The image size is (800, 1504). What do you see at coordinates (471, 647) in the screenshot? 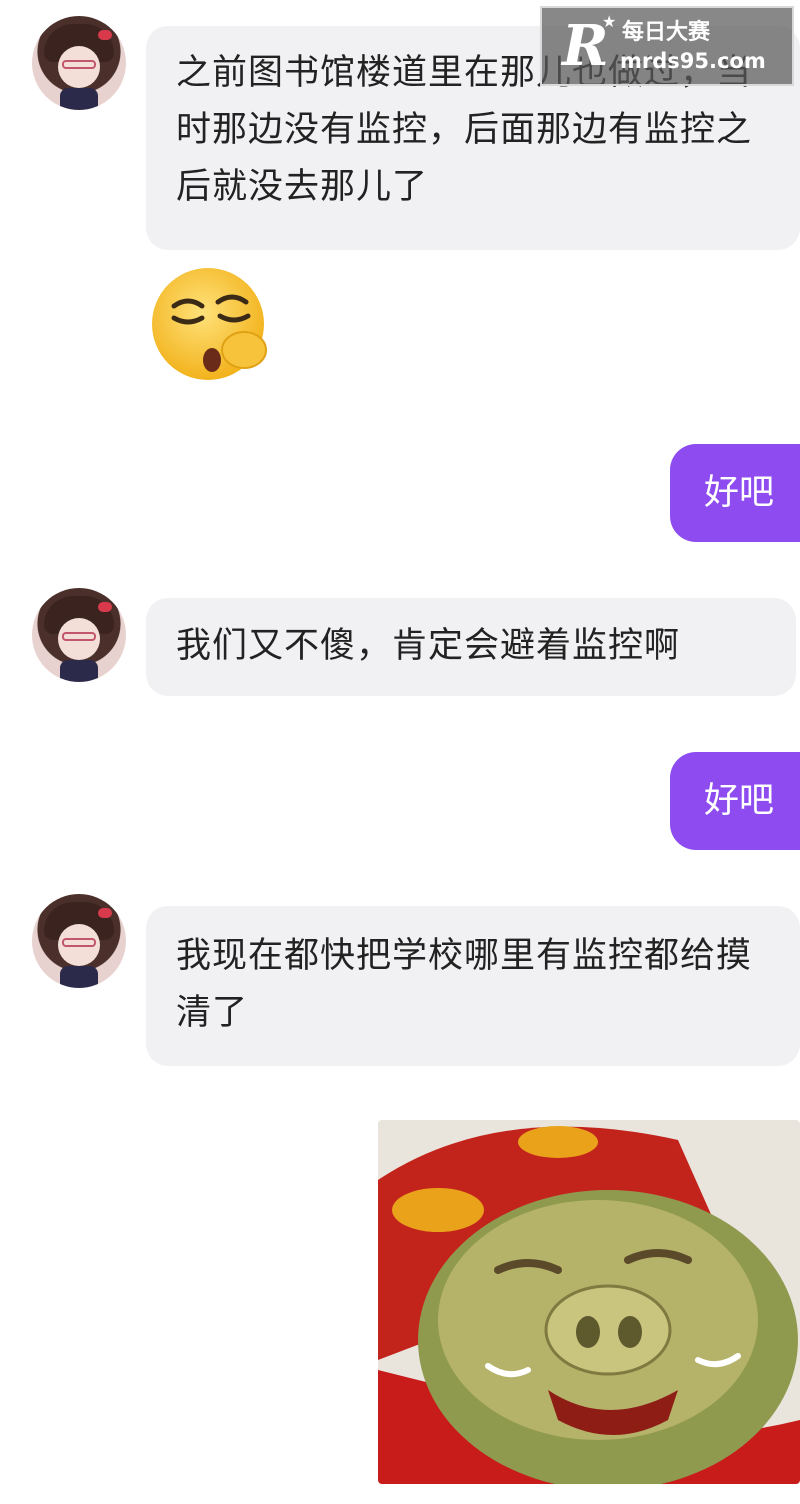
I see `incoming-message-bubble: 我们又不傻，肯定会避着监控啊` at bounding box center [471, 647].